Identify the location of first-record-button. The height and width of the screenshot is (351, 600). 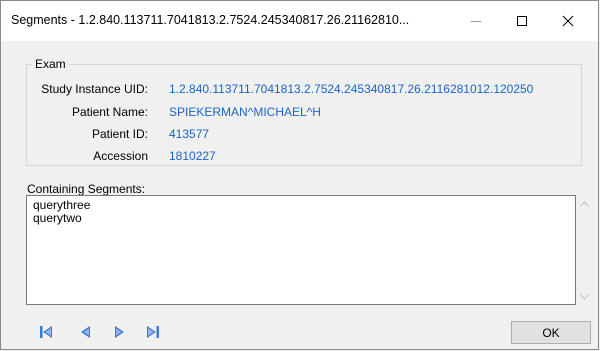
(46, 332).